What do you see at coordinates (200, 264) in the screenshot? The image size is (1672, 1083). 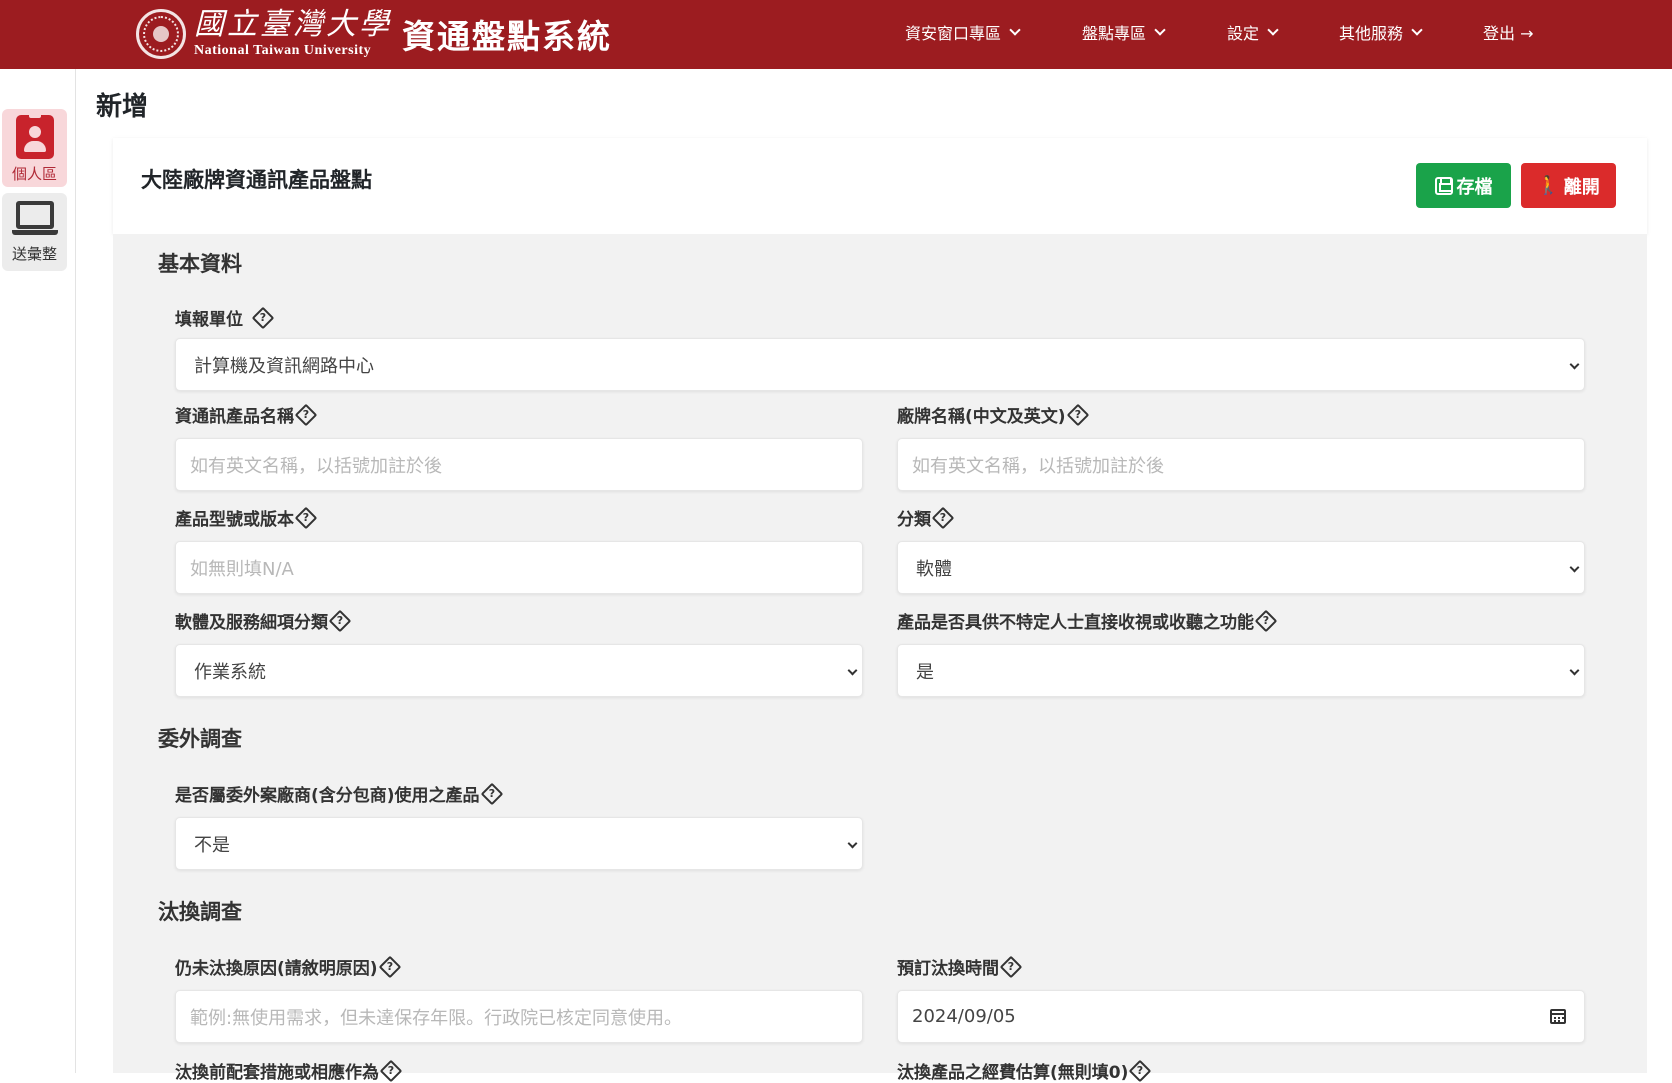 I see `section-title-basic: 基本資料` at bounding box center [200, 264].